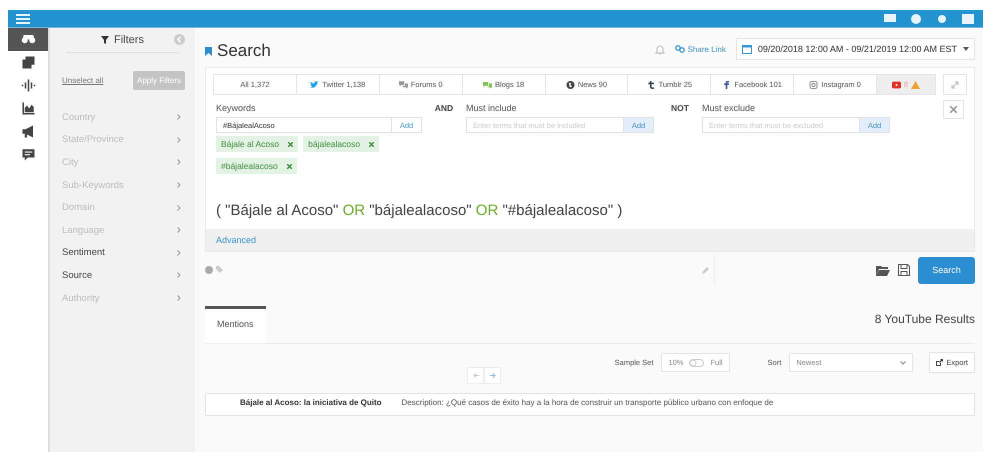 Image resolution: width=983 pixels, height=452 pixels. What do you see at coordinates (570, 84) in the screenshot?
I see `globe-icon` at bounding box center [570, 84].